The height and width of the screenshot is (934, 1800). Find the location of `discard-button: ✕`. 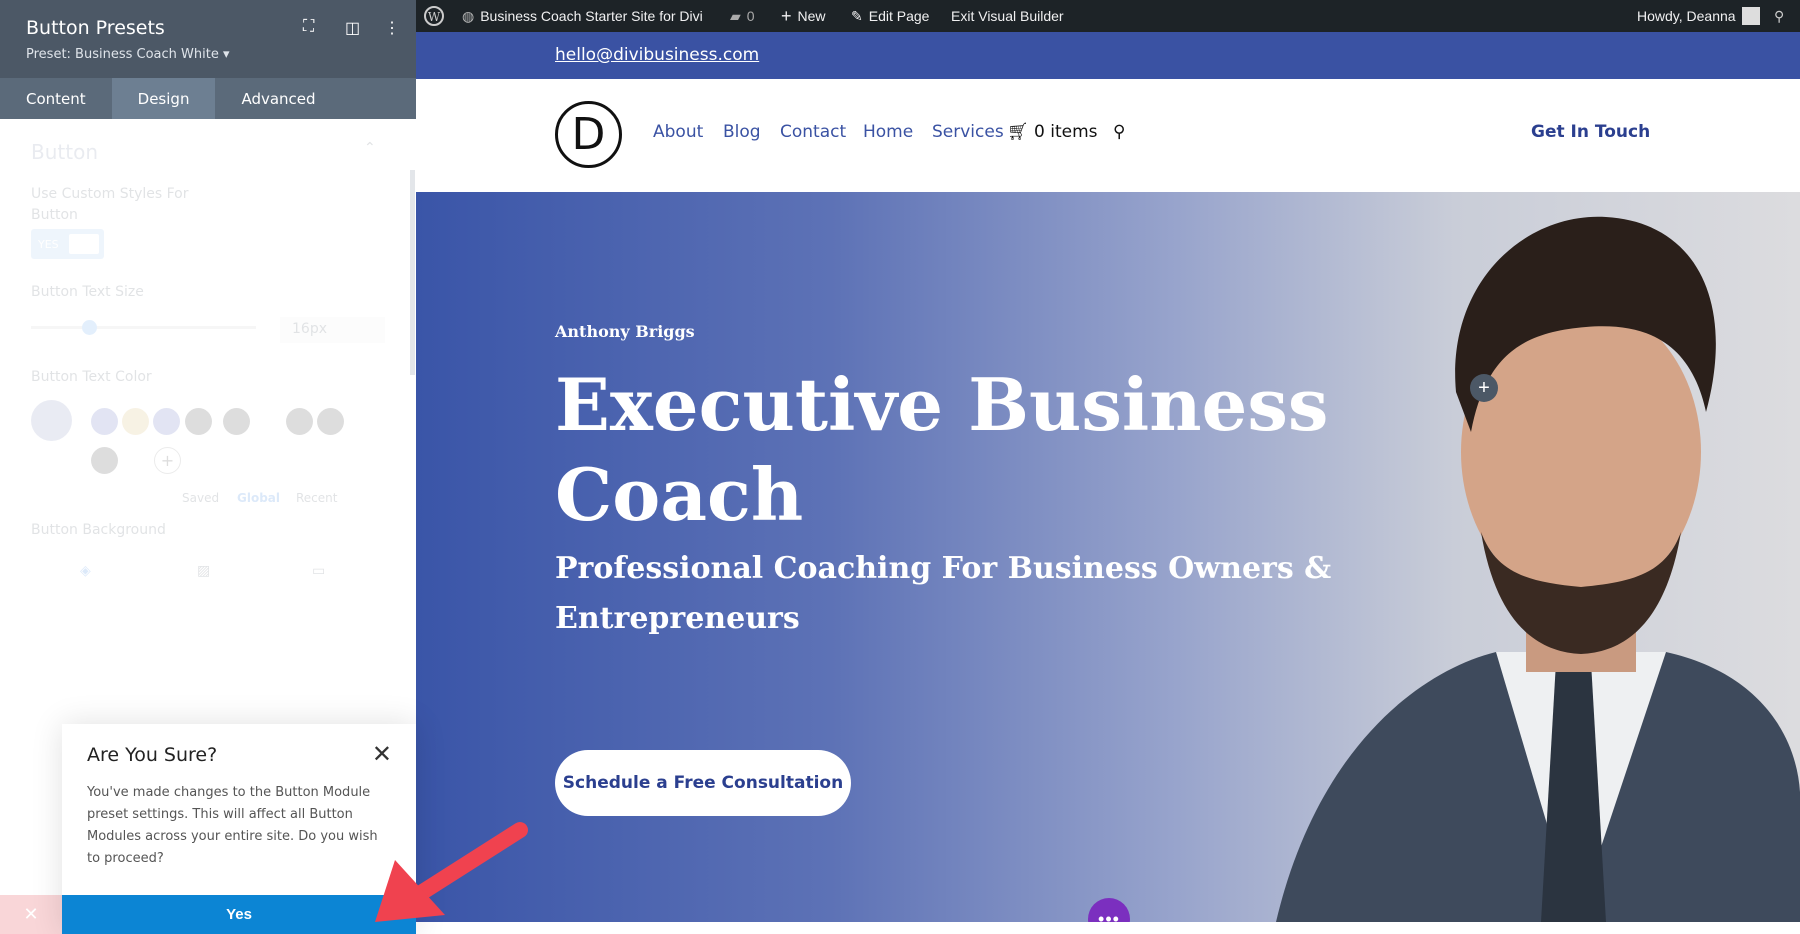

discard-button: ✕ is located at coordinates (31, 914).